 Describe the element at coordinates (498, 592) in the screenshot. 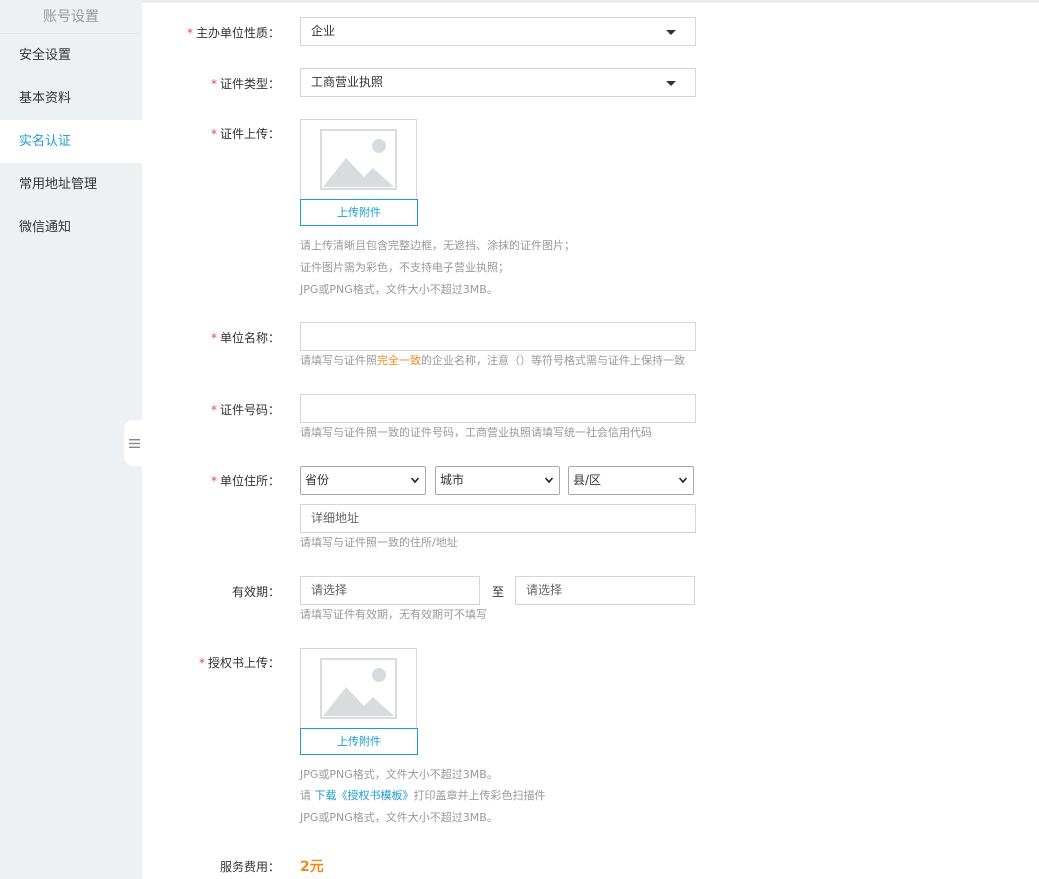

I see `validity-to-label: 至` at that location.